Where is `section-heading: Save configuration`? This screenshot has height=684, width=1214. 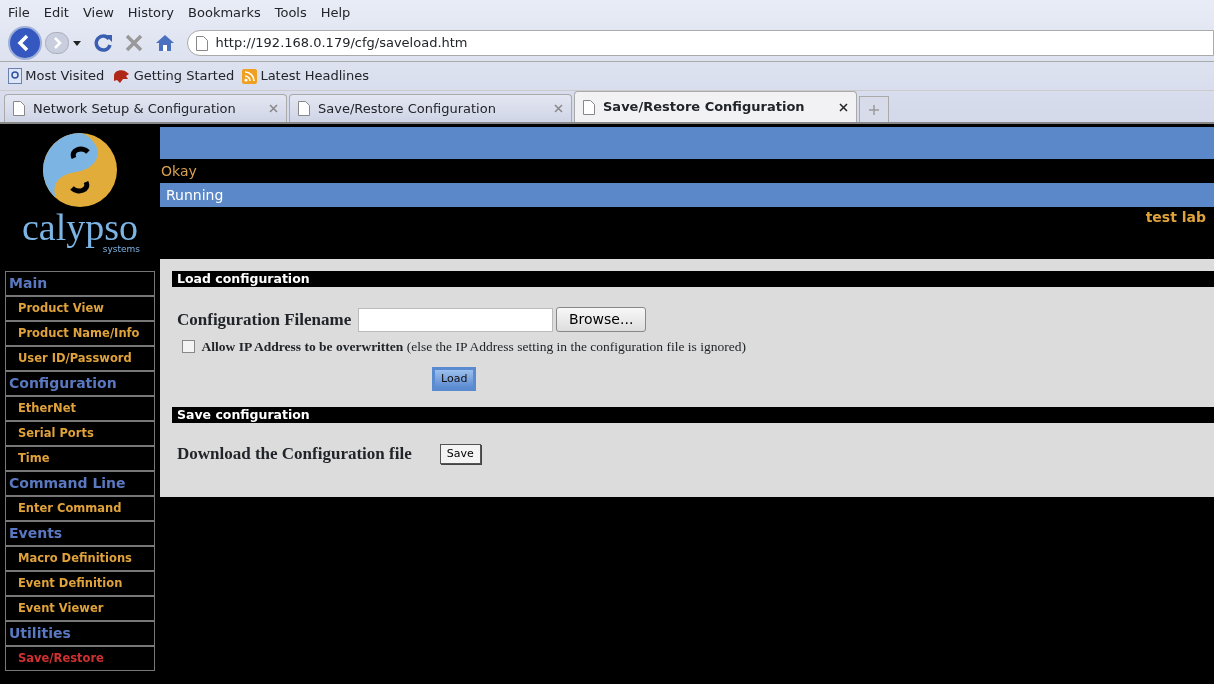 section-heading: Save configuration is located at coordinates (693, 415).